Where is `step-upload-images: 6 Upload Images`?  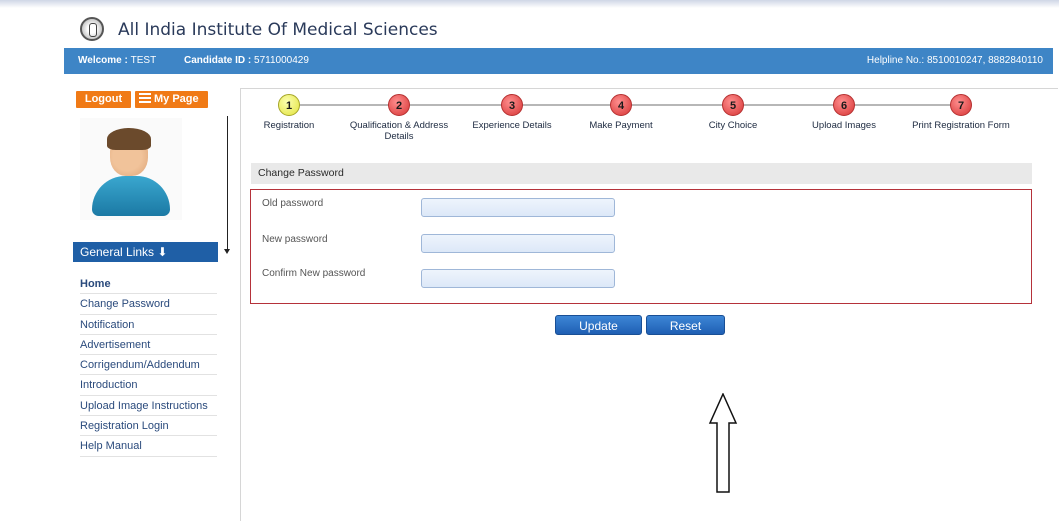 step-upload-images: 6 Upload Images is located at coordinates (844, 112).